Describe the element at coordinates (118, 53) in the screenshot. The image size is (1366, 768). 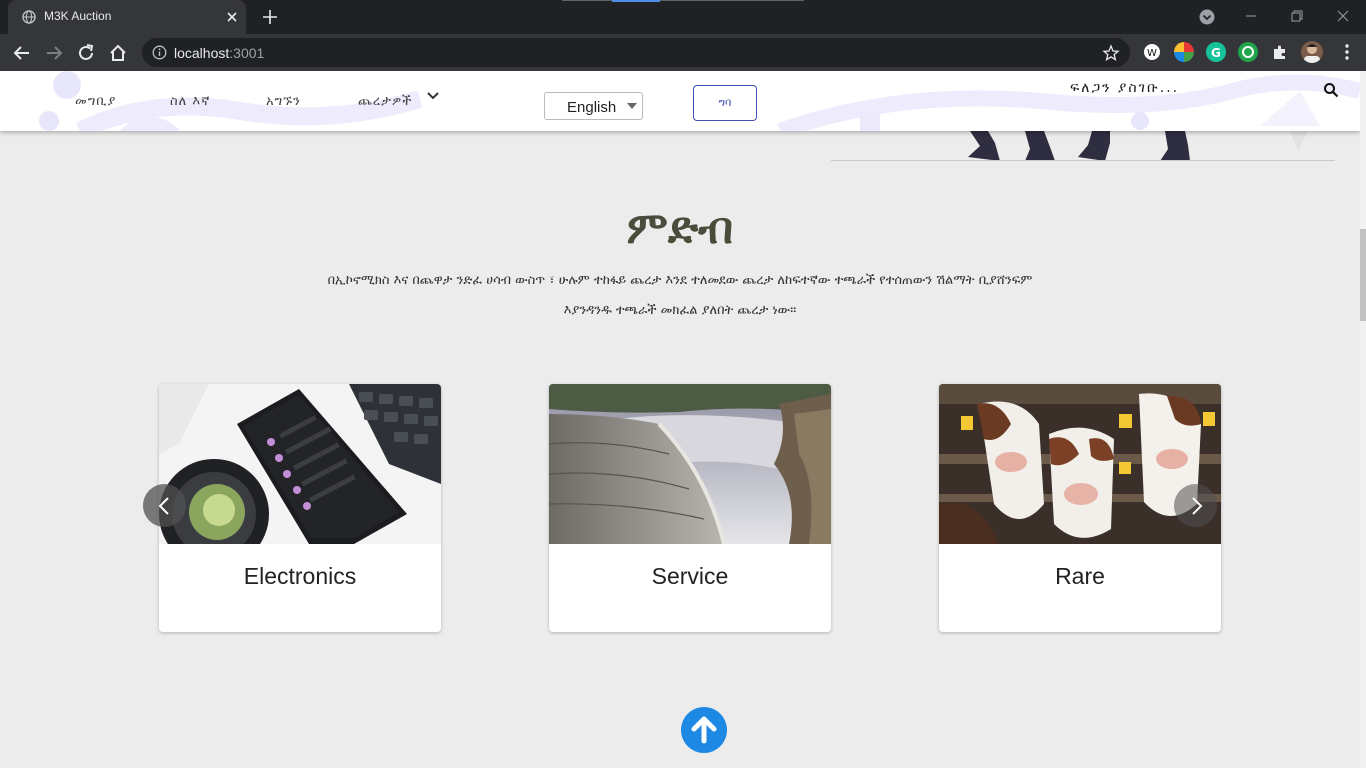
I see `home-icon` at that location.